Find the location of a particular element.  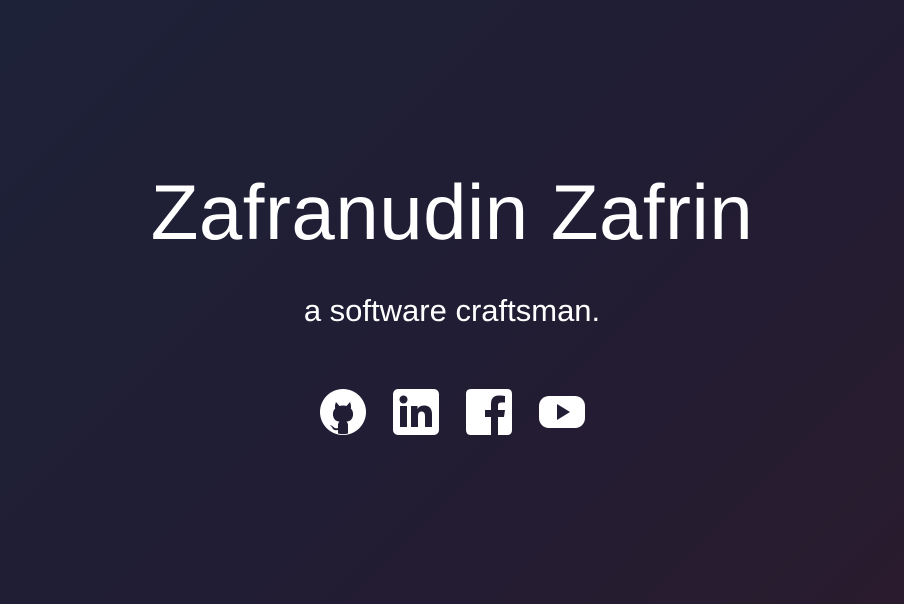

github-icon is located at coordinates (342, 412).